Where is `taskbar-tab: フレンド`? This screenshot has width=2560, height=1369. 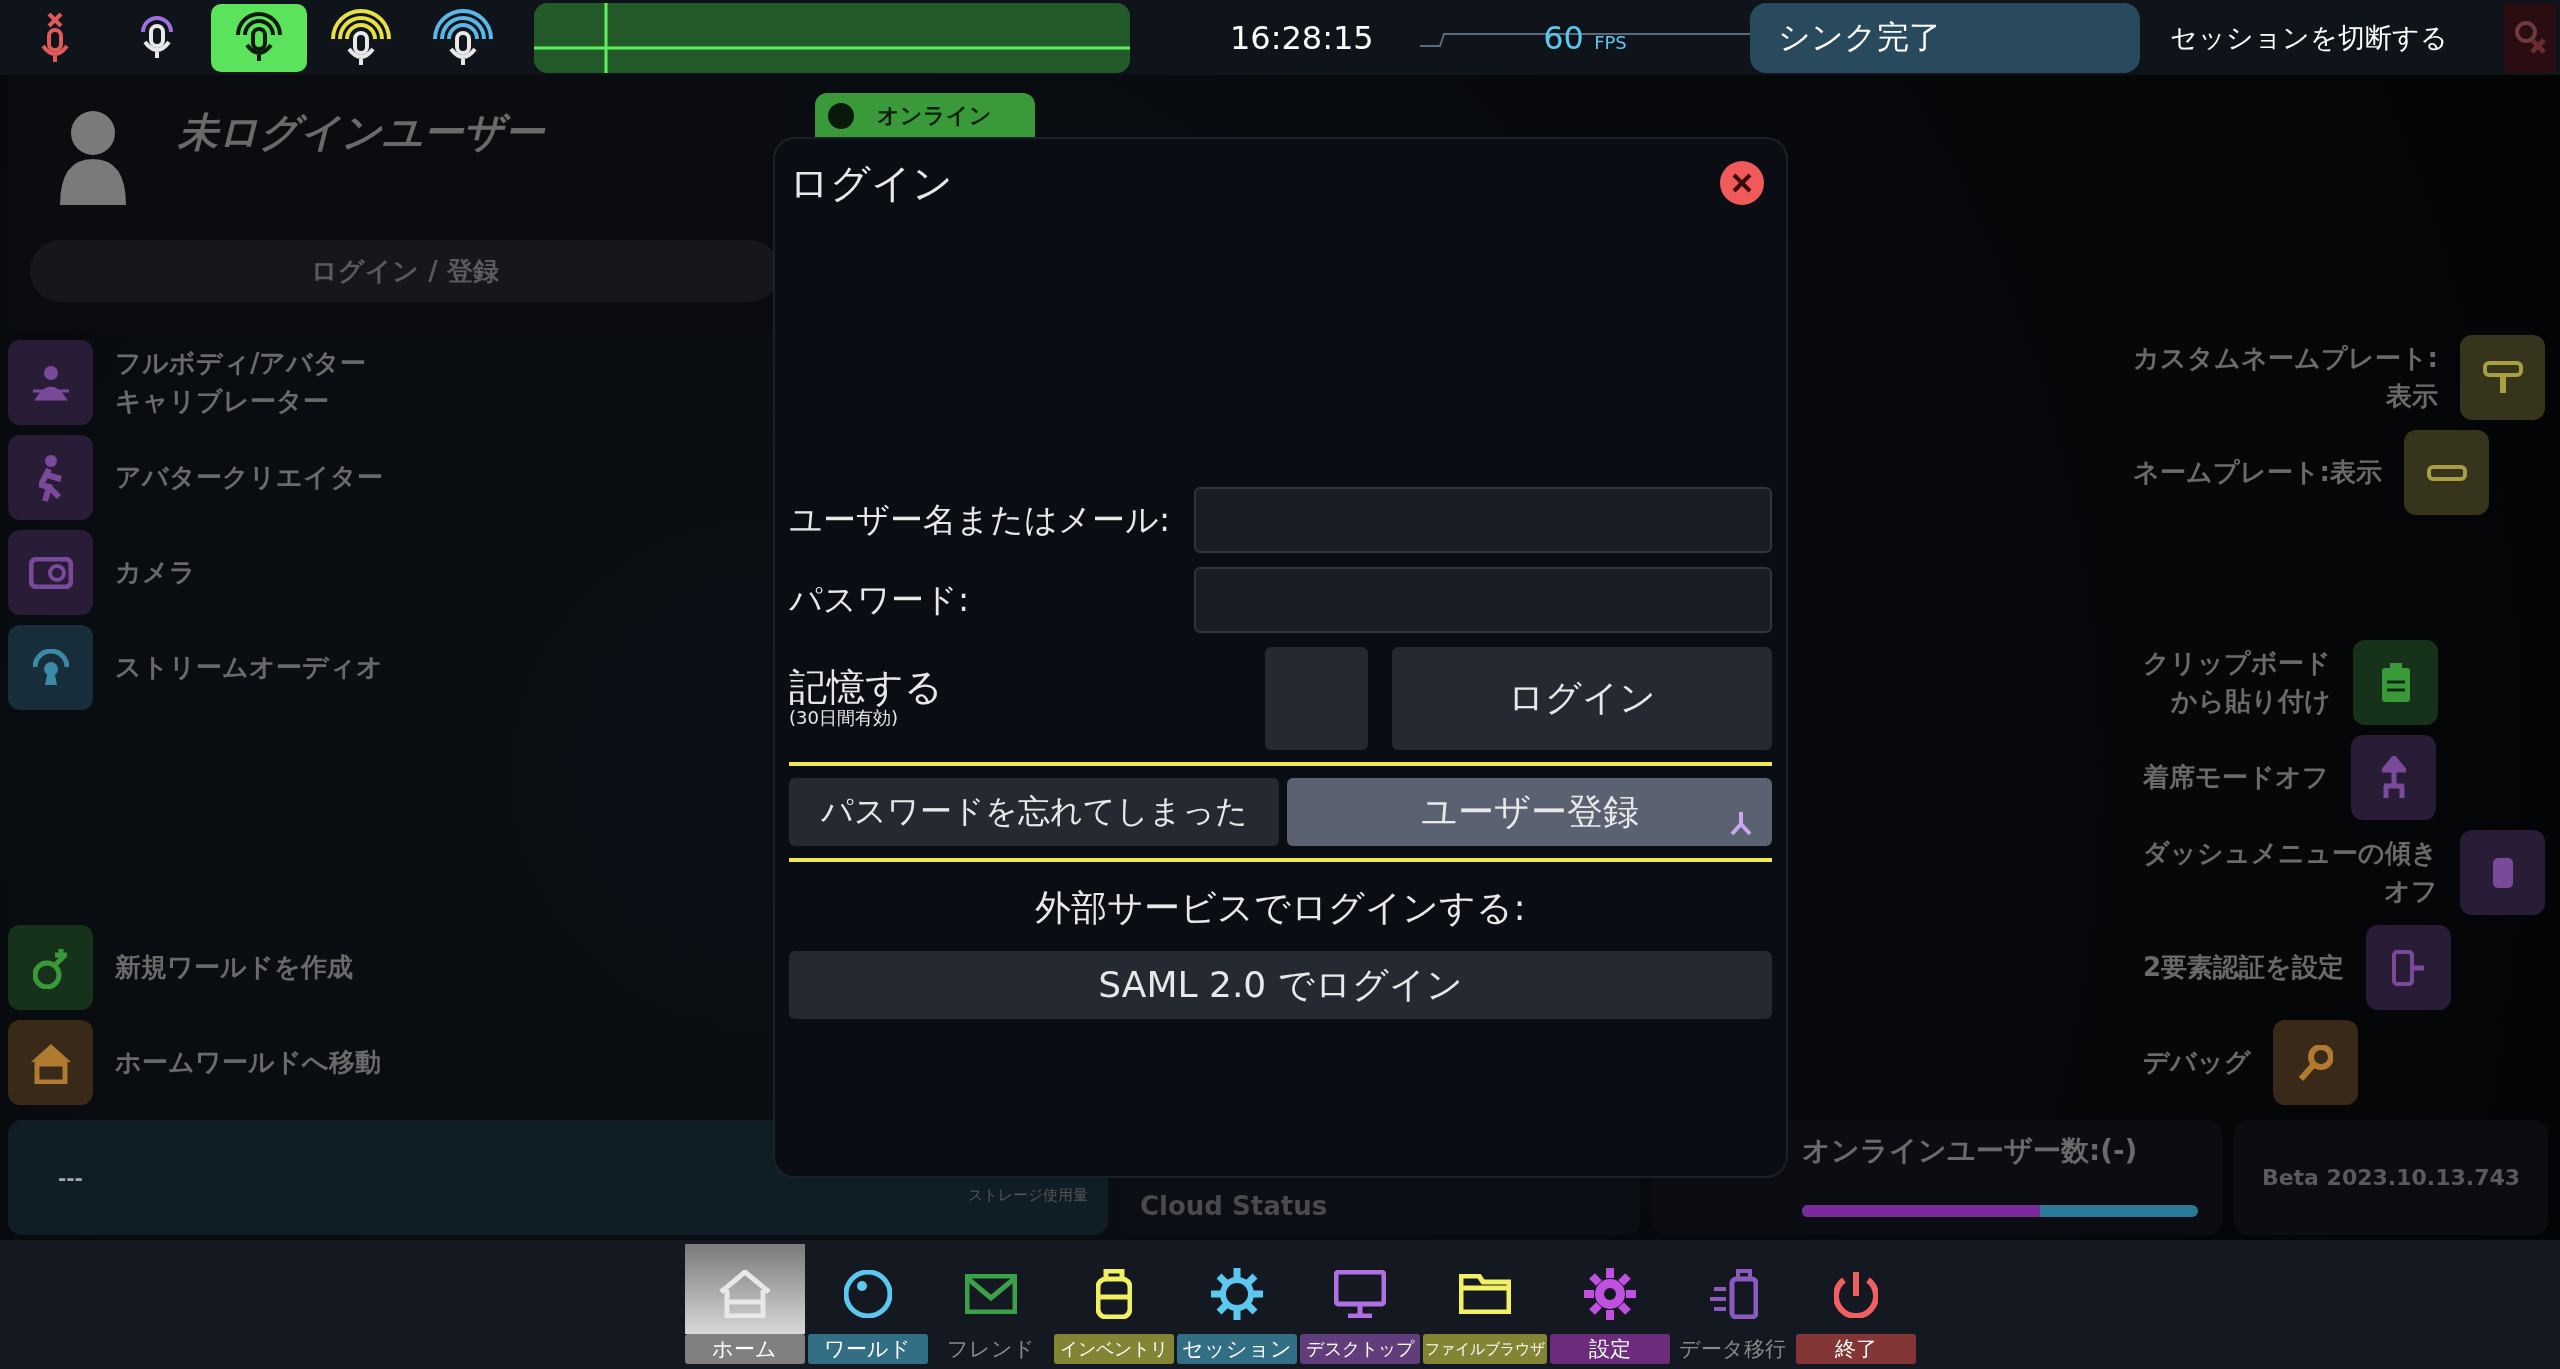 taskbar-tab: フレンド is located at coordinates (990, 1306).